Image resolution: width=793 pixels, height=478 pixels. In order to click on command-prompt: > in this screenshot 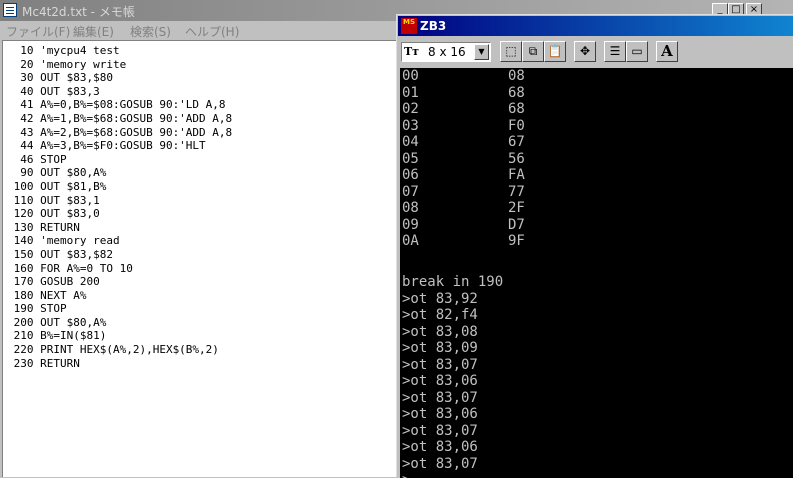, I will do `click(452, 475)`.